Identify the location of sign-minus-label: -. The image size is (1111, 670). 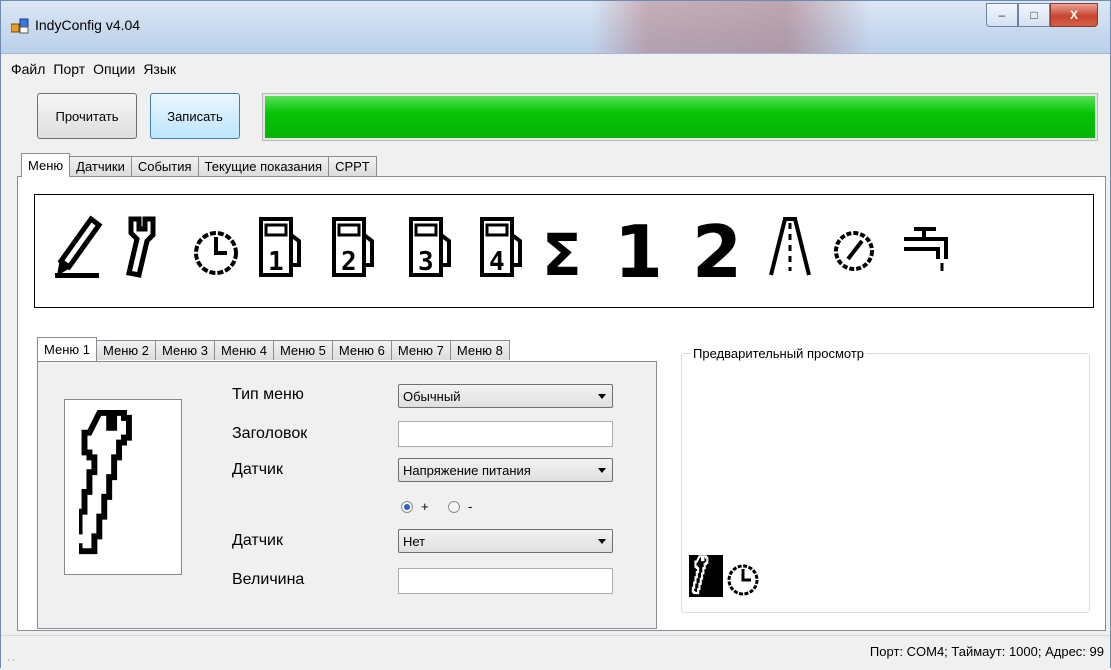
(470, 506).